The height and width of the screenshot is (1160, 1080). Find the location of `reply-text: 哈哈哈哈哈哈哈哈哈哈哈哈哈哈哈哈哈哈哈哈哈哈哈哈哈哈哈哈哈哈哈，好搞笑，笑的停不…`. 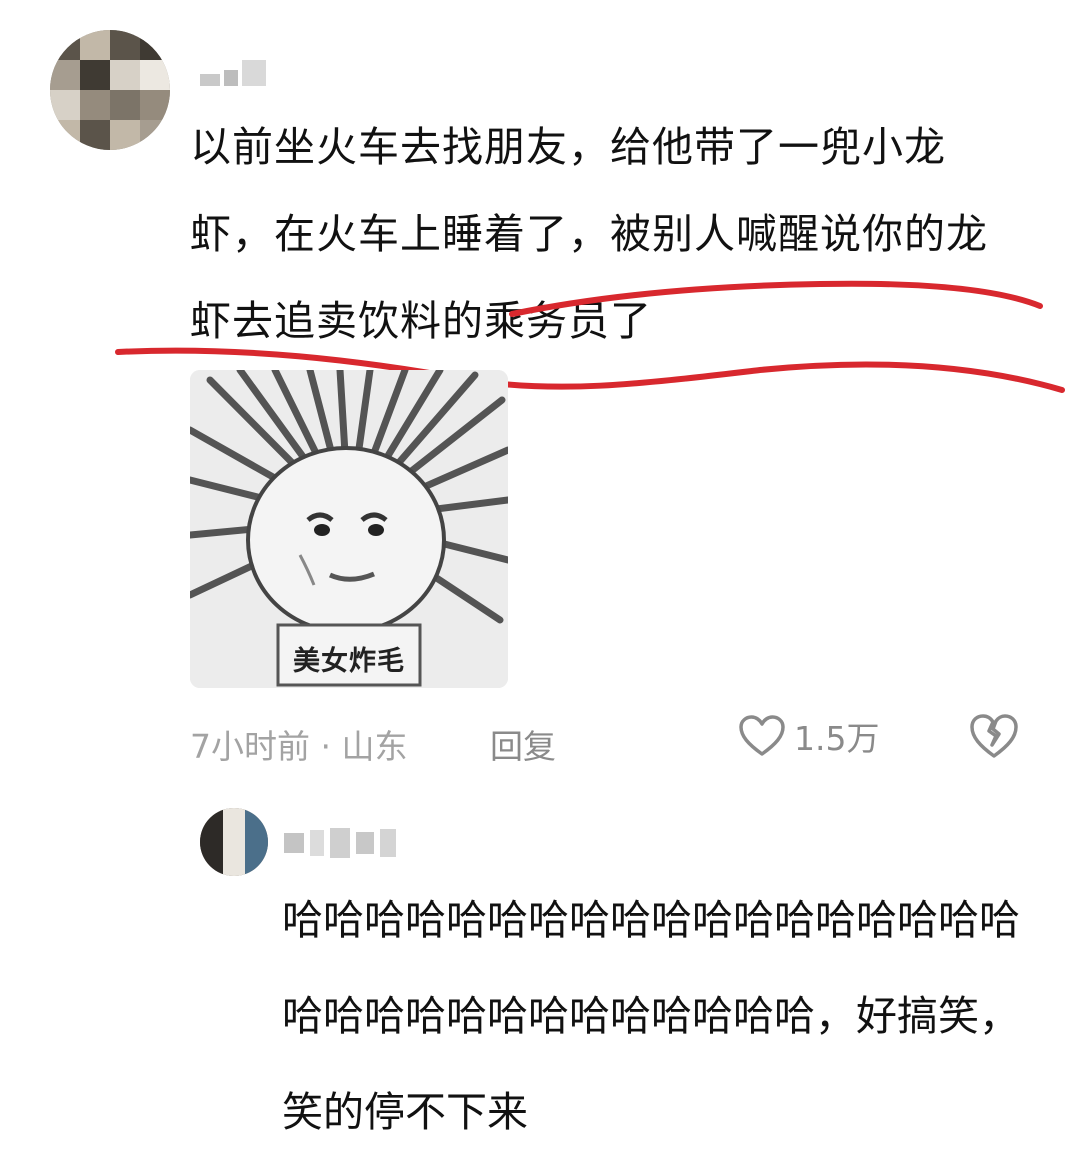

reply-text: 哈哈哈哈哈哈哈哈哈哈哈哈哈哈哈哈哈哈哈哈哈哈哈哈哈哈哈哈哈哈哈，好搞笑，笑的停不… is located at coordinates (651, 1016).